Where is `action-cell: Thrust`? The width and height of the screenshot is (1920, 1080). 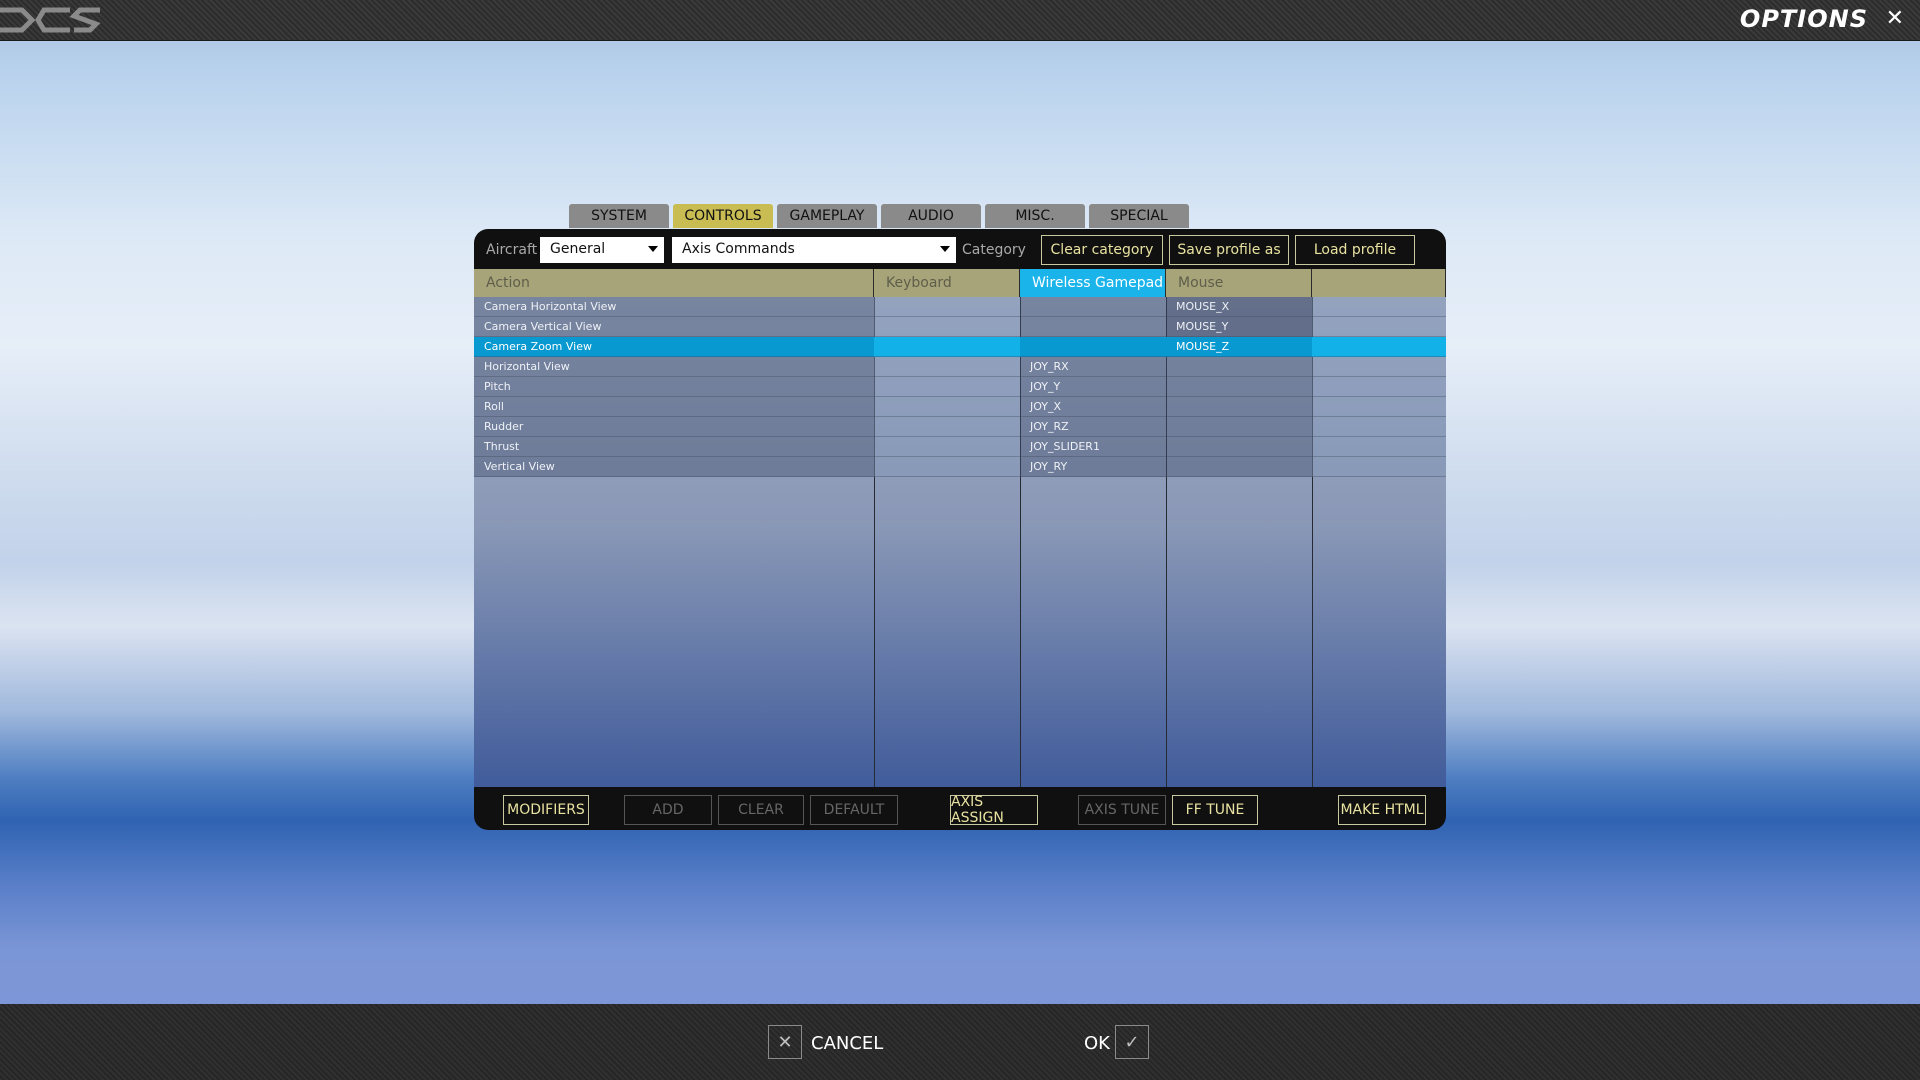 action-cell: Thrust is located at coordinates (674, 447).